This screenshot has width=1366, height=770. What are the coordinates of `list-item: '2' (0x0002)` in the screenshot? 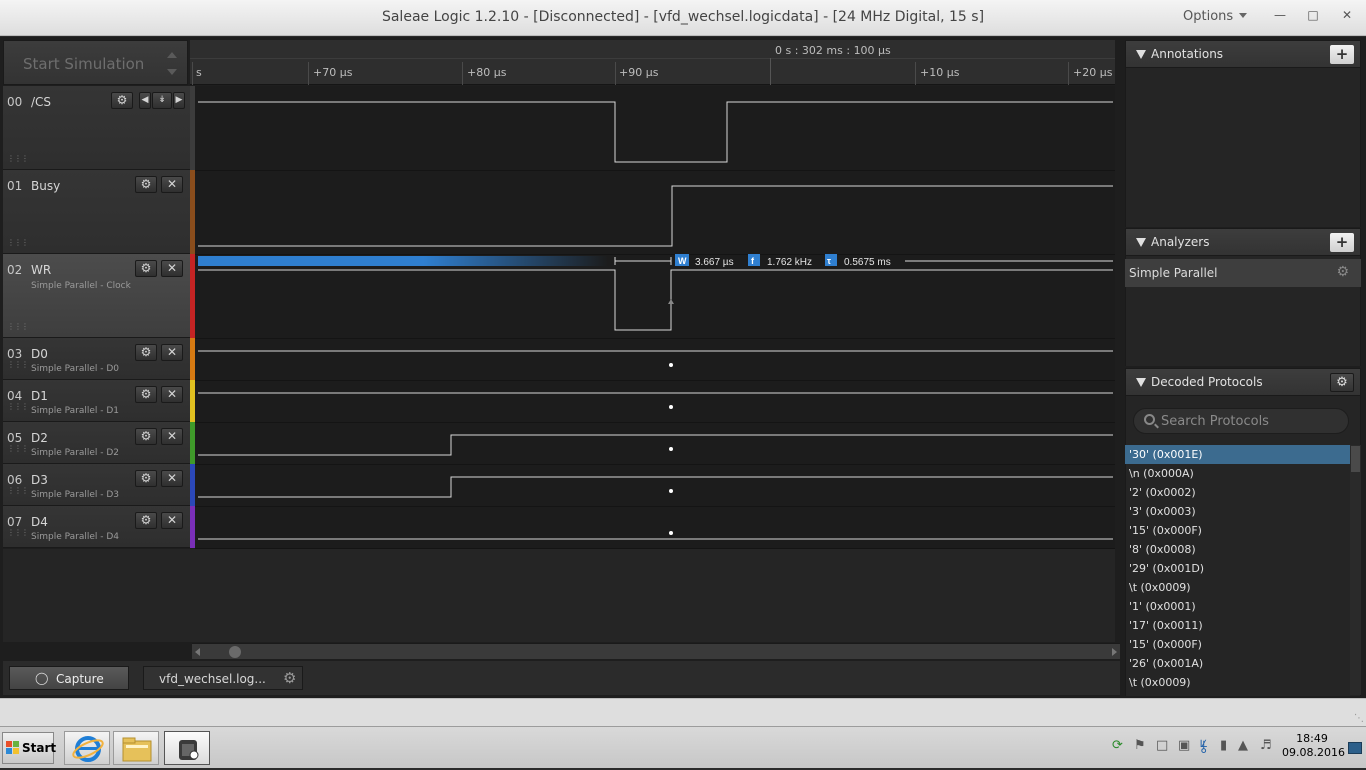 It's located at (1243, 492).